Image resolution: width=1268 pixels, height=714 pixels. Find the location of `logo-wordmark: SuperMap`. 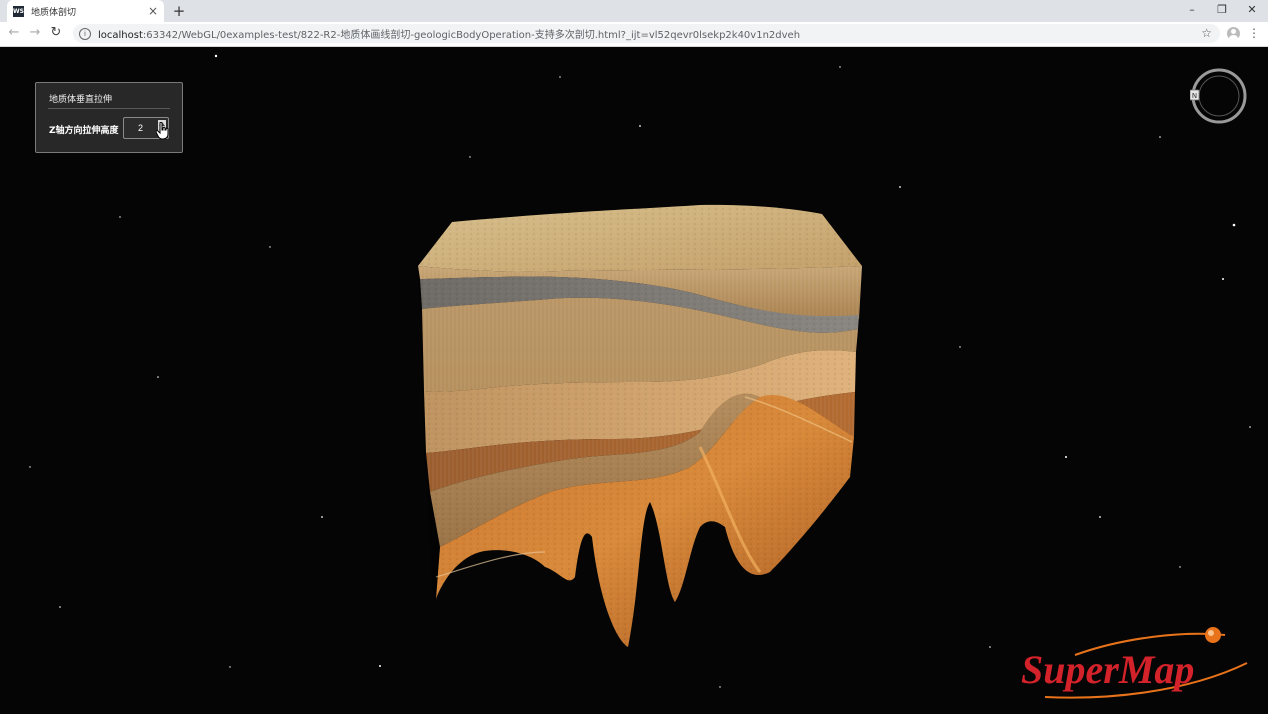

logo-wordmark: SuperMap is located at coordinates (1107, 669).